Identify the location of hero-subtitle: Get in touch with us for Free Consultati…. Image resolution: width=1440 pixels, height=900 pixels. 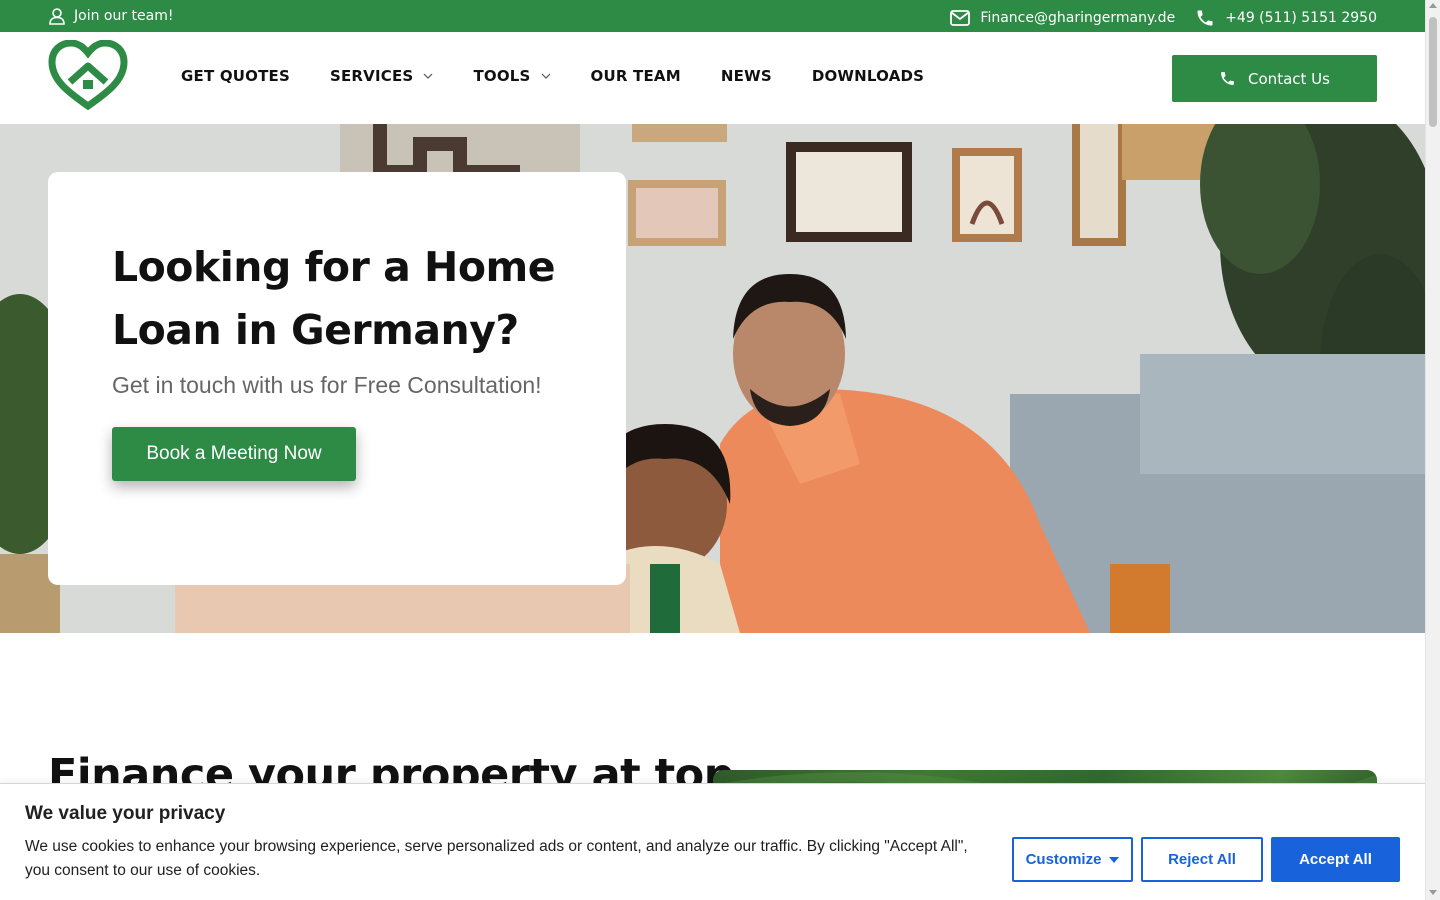
(327, 385).